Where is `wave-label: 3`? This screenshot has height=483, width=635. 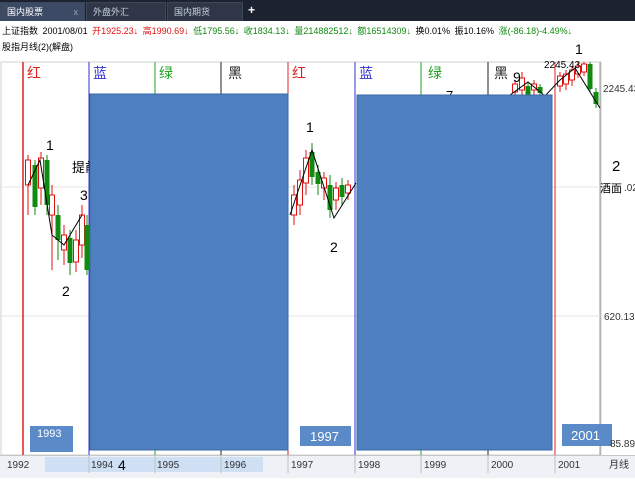
wave-label: 3 is located at coordinates (84, 195).